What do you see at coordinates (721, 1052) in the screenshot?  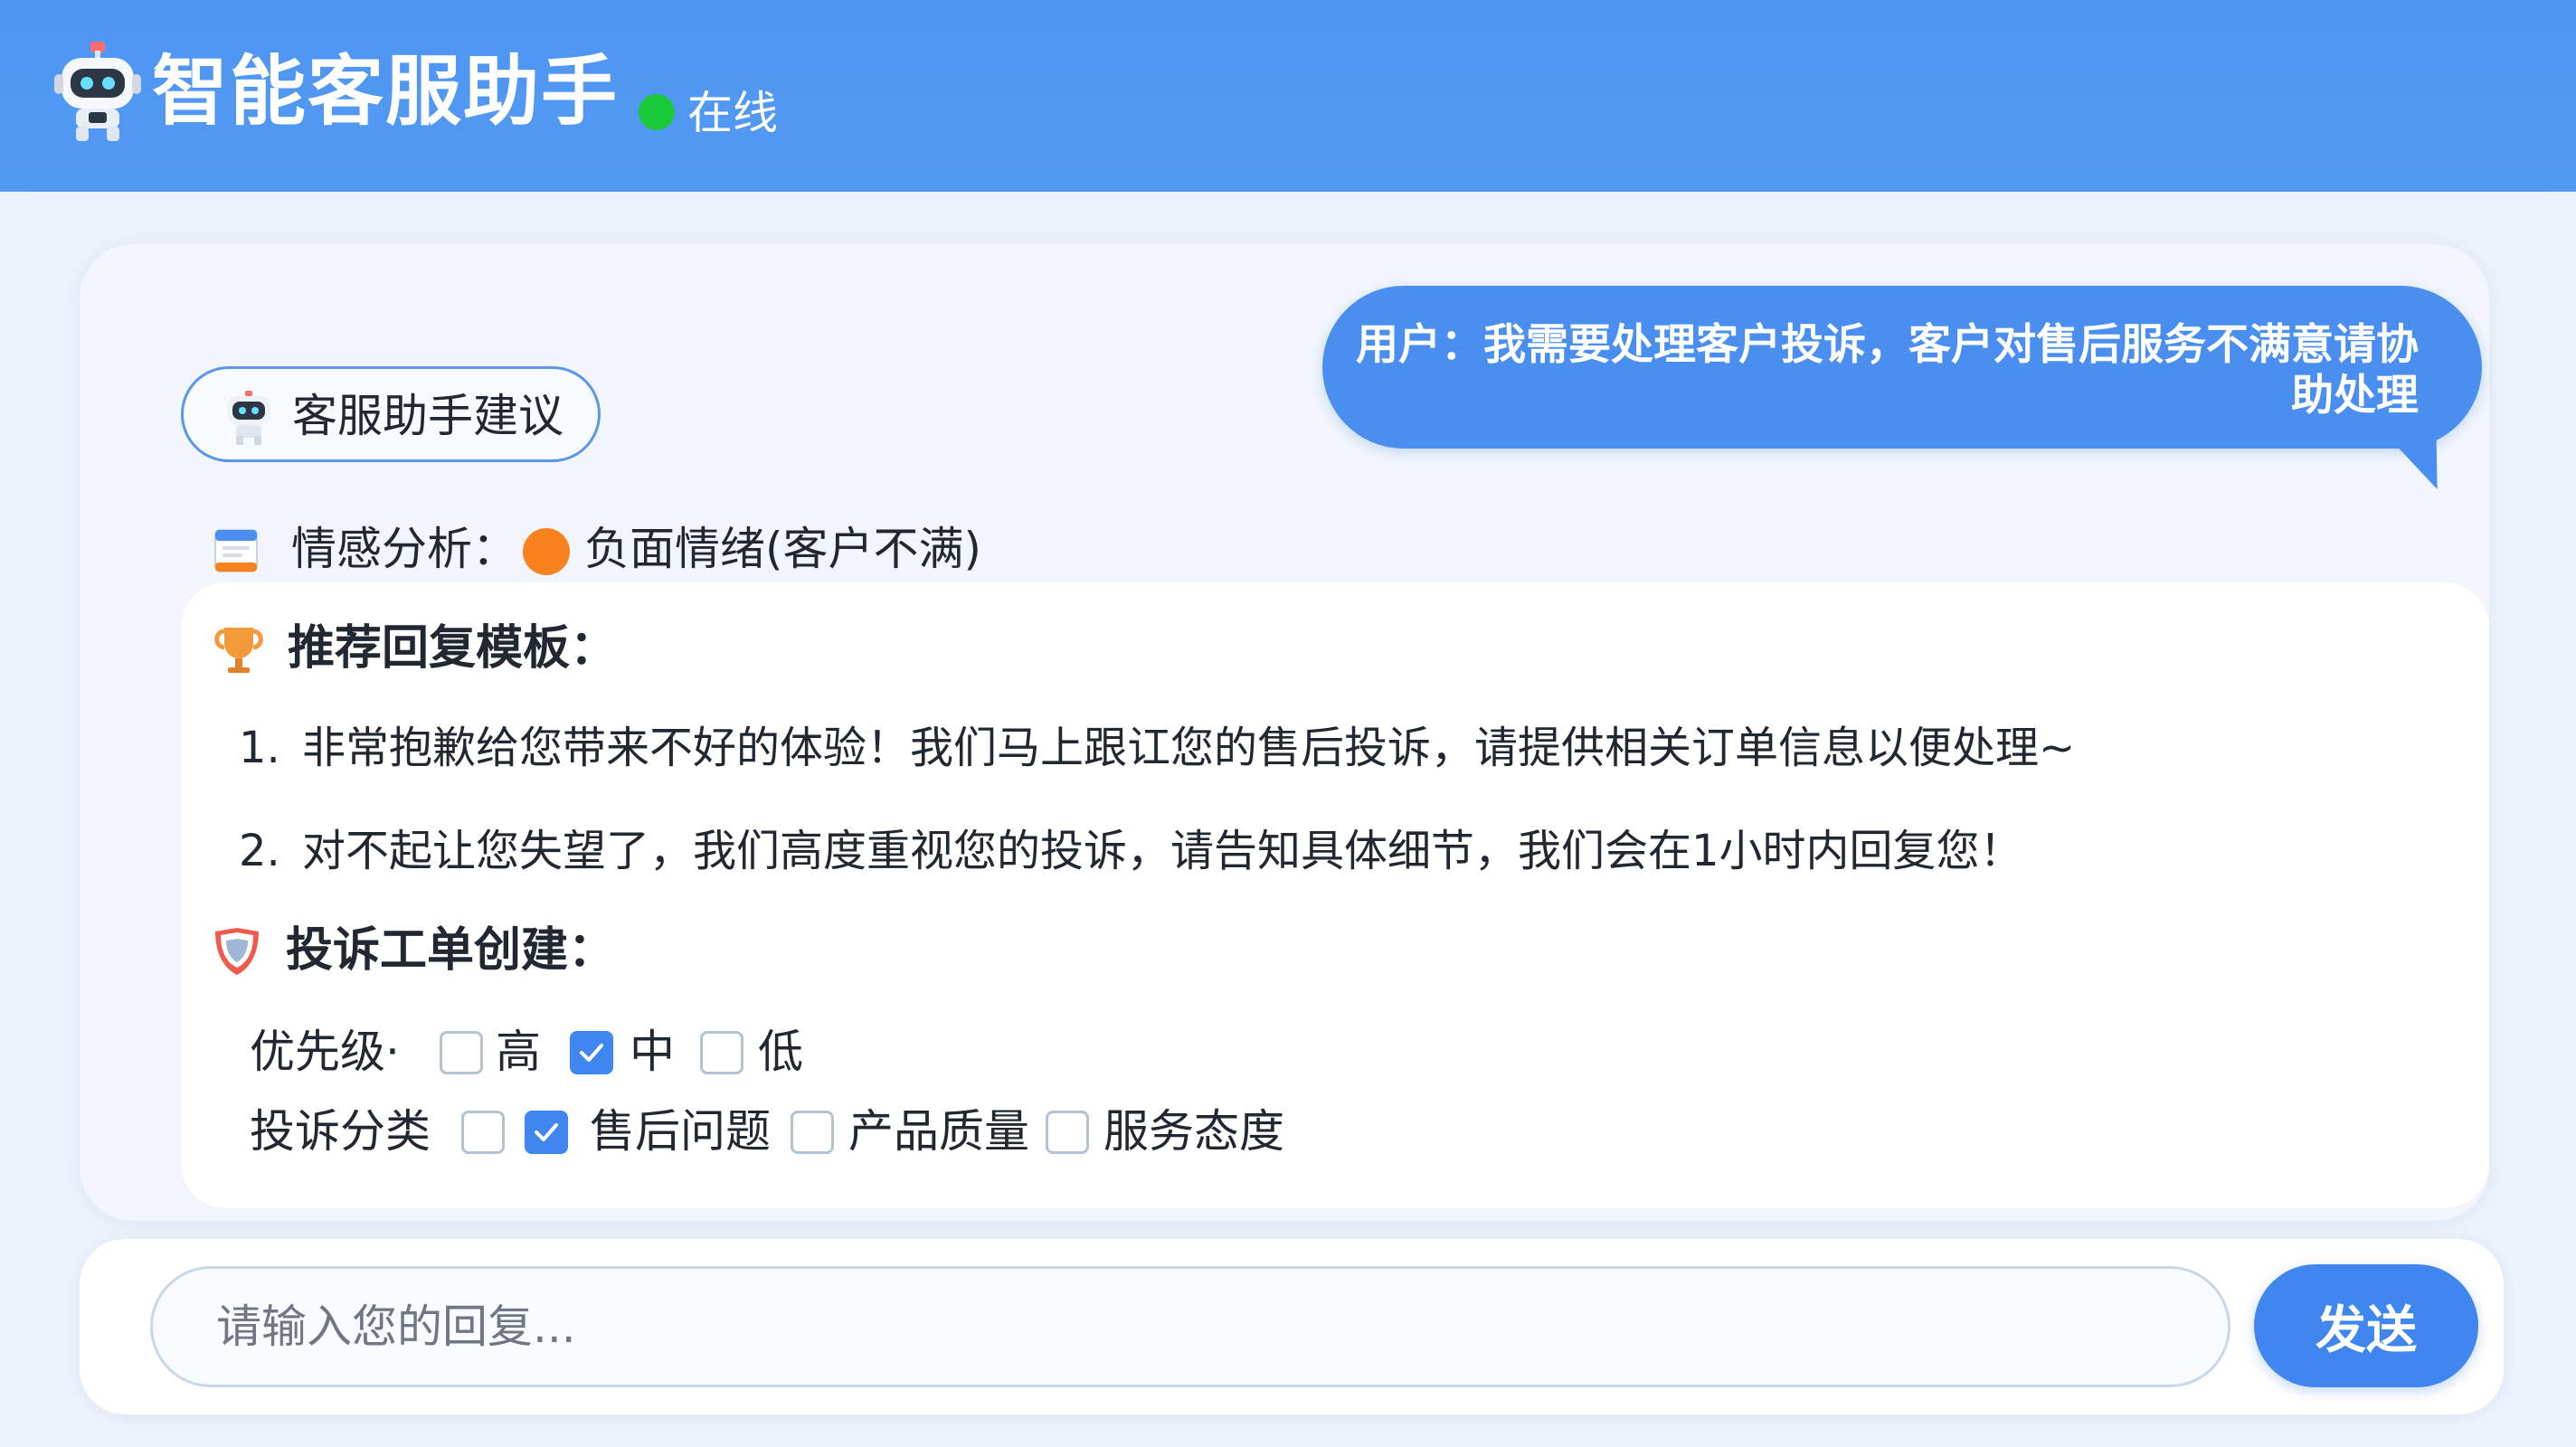 I see `priority-low-checkbox` at bounding box center [721, 1052].